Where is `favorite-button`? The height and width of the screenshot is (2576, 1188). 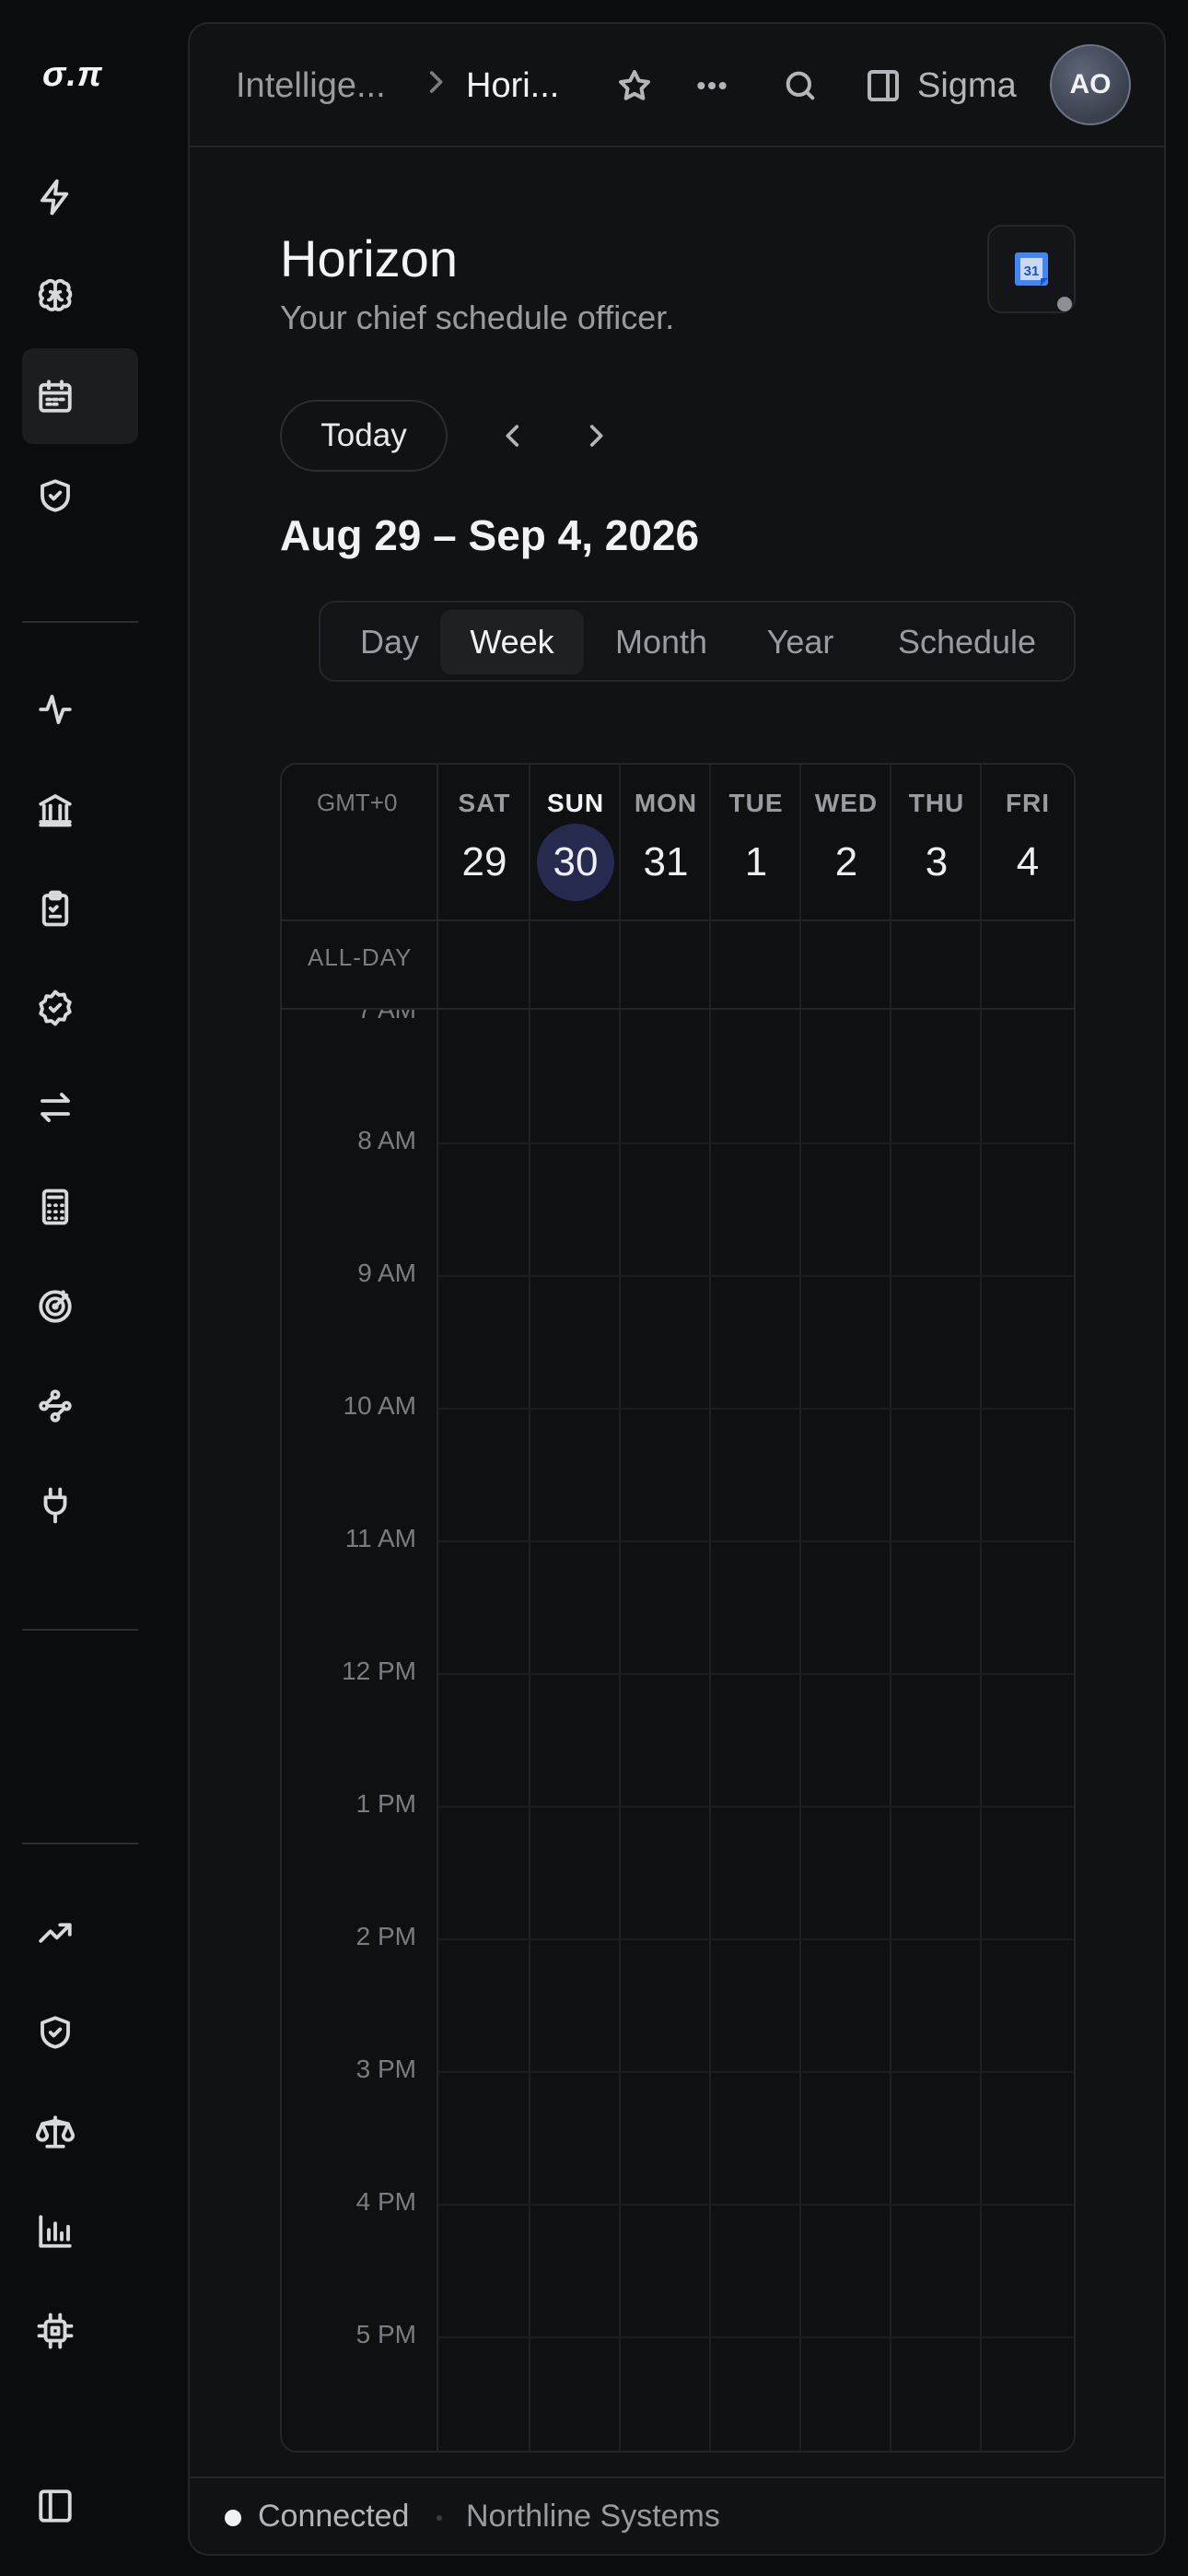
favorite-button is located at coordinates (634, 86).